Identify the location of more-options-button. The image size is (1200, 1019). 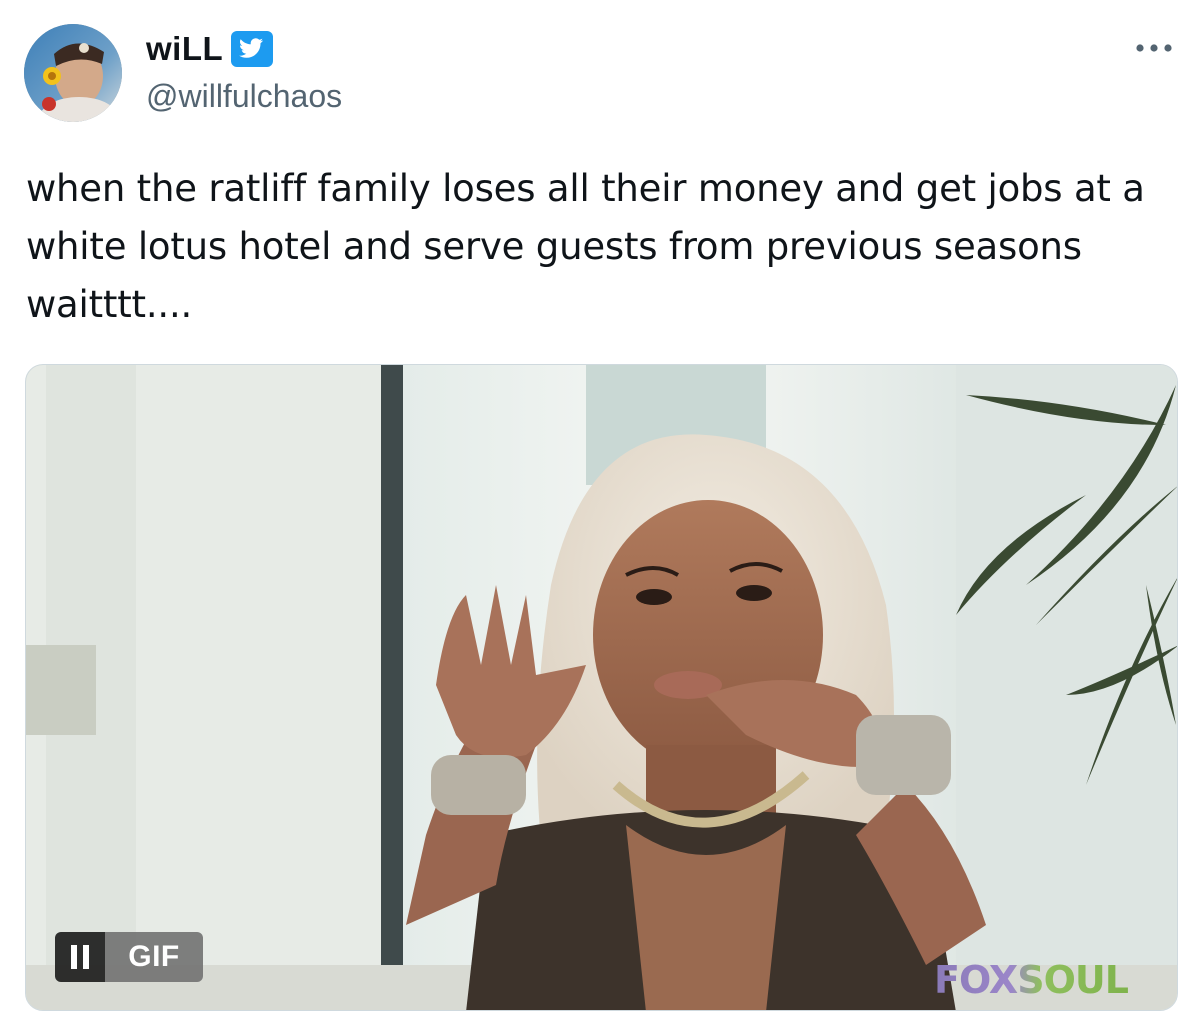
(1154, 48).